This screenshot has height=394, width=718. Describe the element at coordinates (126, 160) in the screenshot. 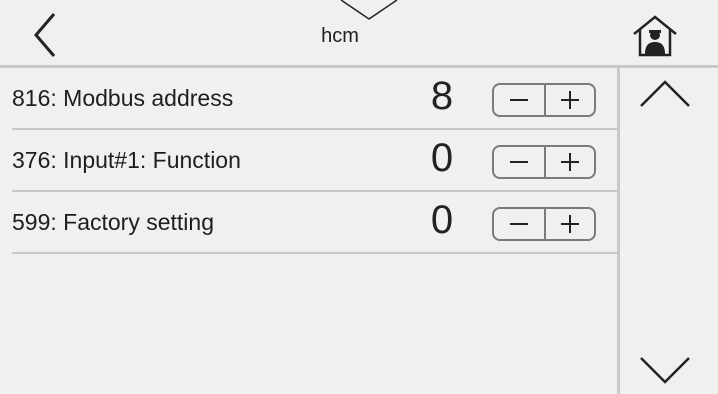

I see `parameter-label: 376: Input#1: Function` at that location.